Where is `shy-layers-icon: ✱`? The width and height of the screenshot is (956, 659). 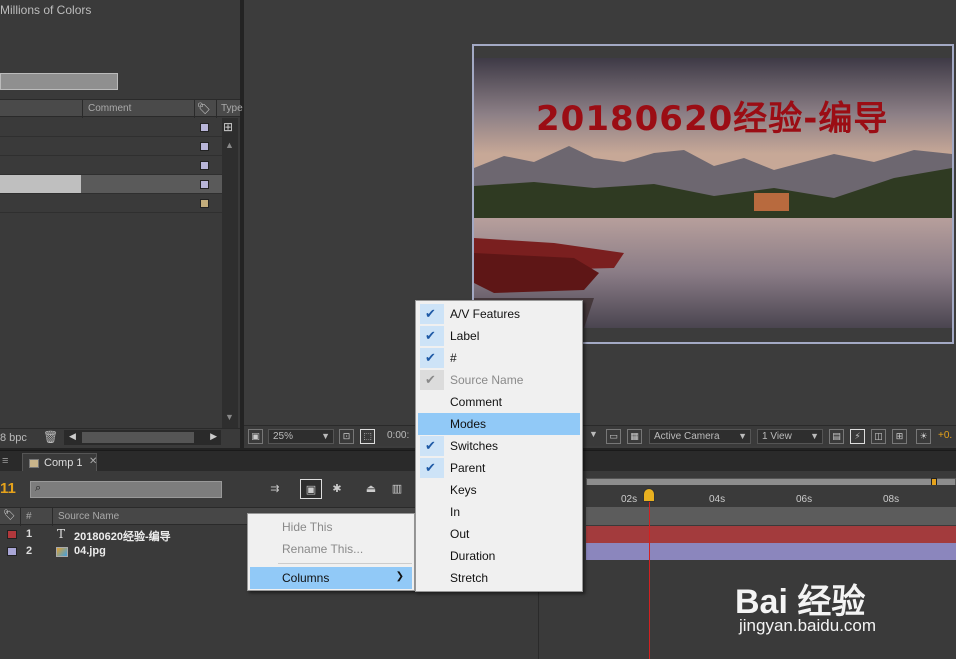
shy-layers-icon: ✱ is located at coordinates (337, 489).